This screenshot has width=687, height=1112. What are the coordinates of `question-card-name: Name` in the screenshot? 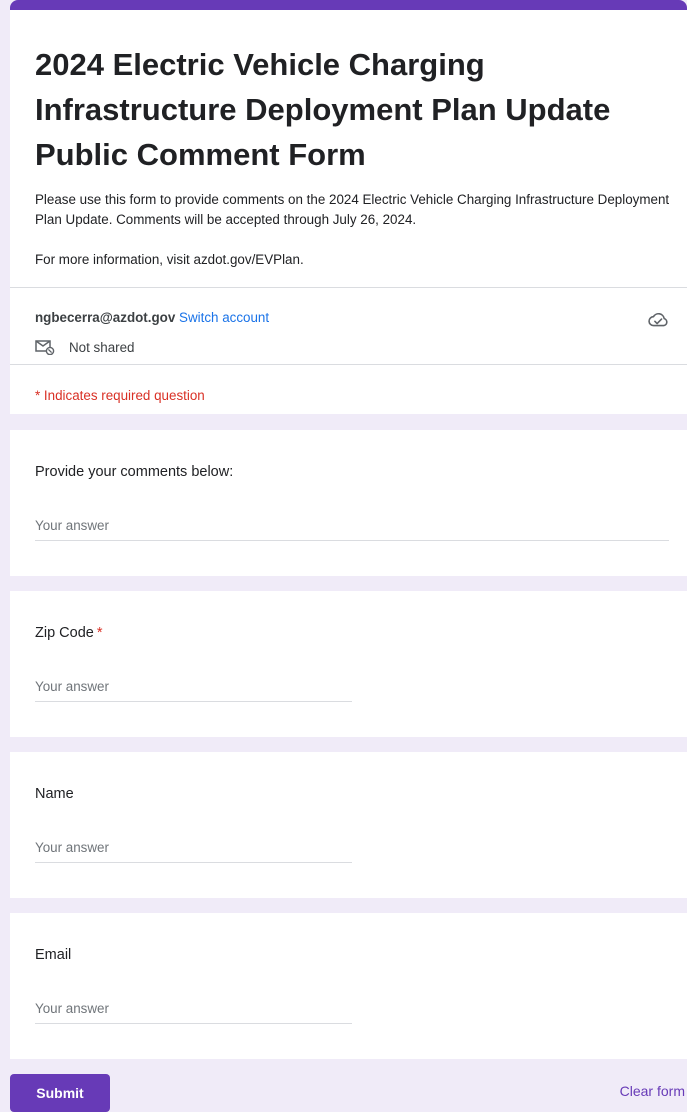 It's located at (348, 825).